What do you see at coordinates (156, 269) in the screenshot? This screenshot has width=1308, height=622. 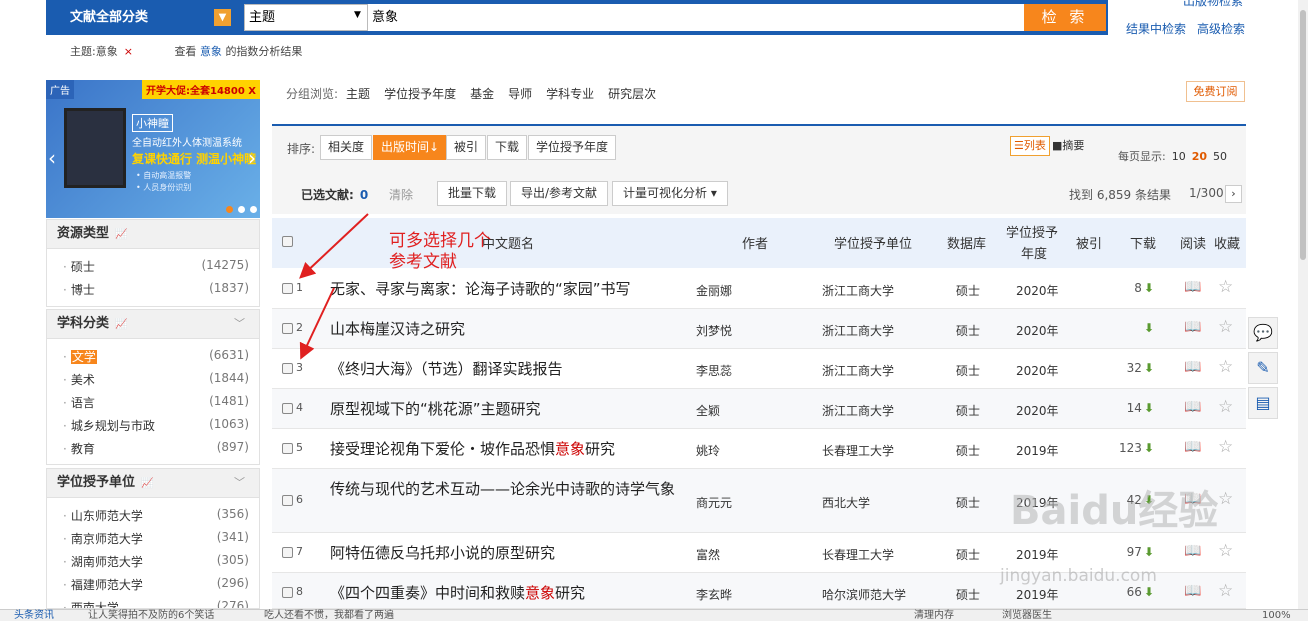 I see `facet-item: · 硕士 (14275)` at bounding box center [156, 269].